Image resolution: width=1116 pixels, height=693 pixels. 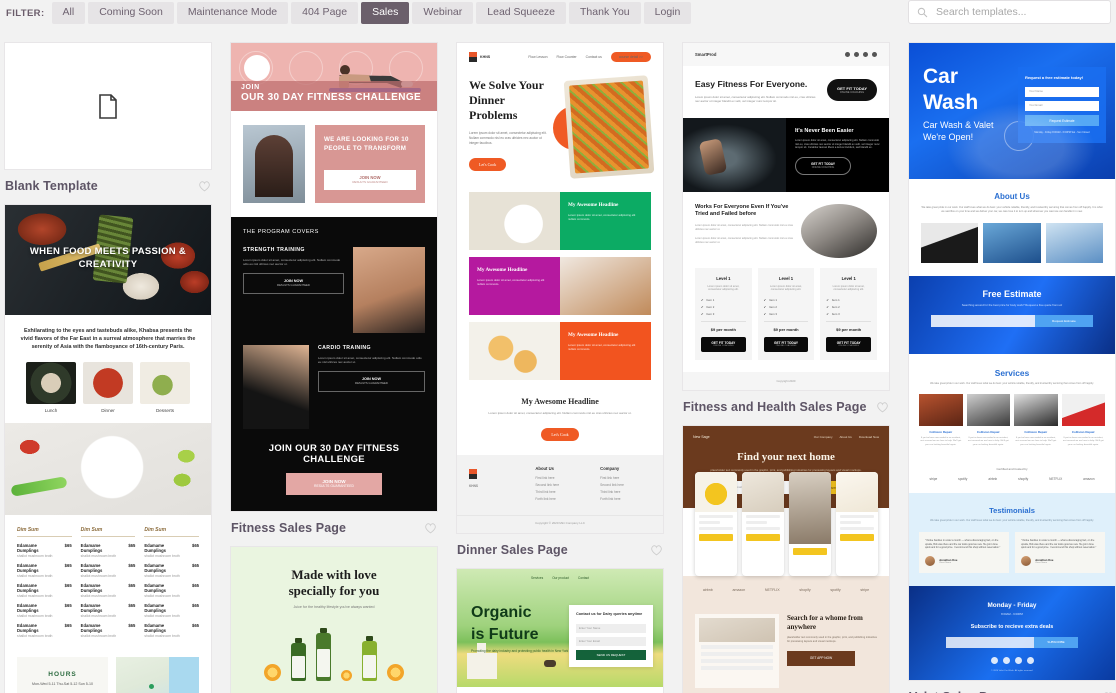 I want to click on nav-link: About Us, so click(x=845, y=437).